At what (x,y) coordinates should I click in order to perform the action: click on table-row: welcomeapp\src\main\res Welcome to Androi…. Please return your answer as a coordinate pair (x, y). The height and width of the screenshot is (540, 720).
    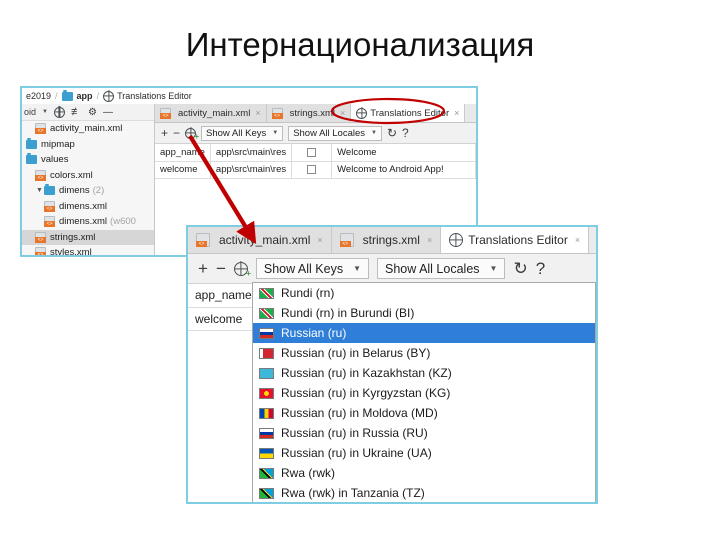
    Looking at the image, I should click on (315, 170).